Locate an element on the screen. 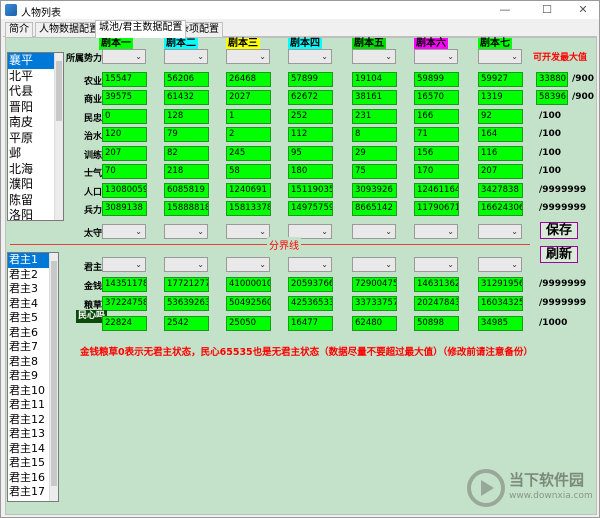  value-field: 50898 is located at coordinates (436, 323).